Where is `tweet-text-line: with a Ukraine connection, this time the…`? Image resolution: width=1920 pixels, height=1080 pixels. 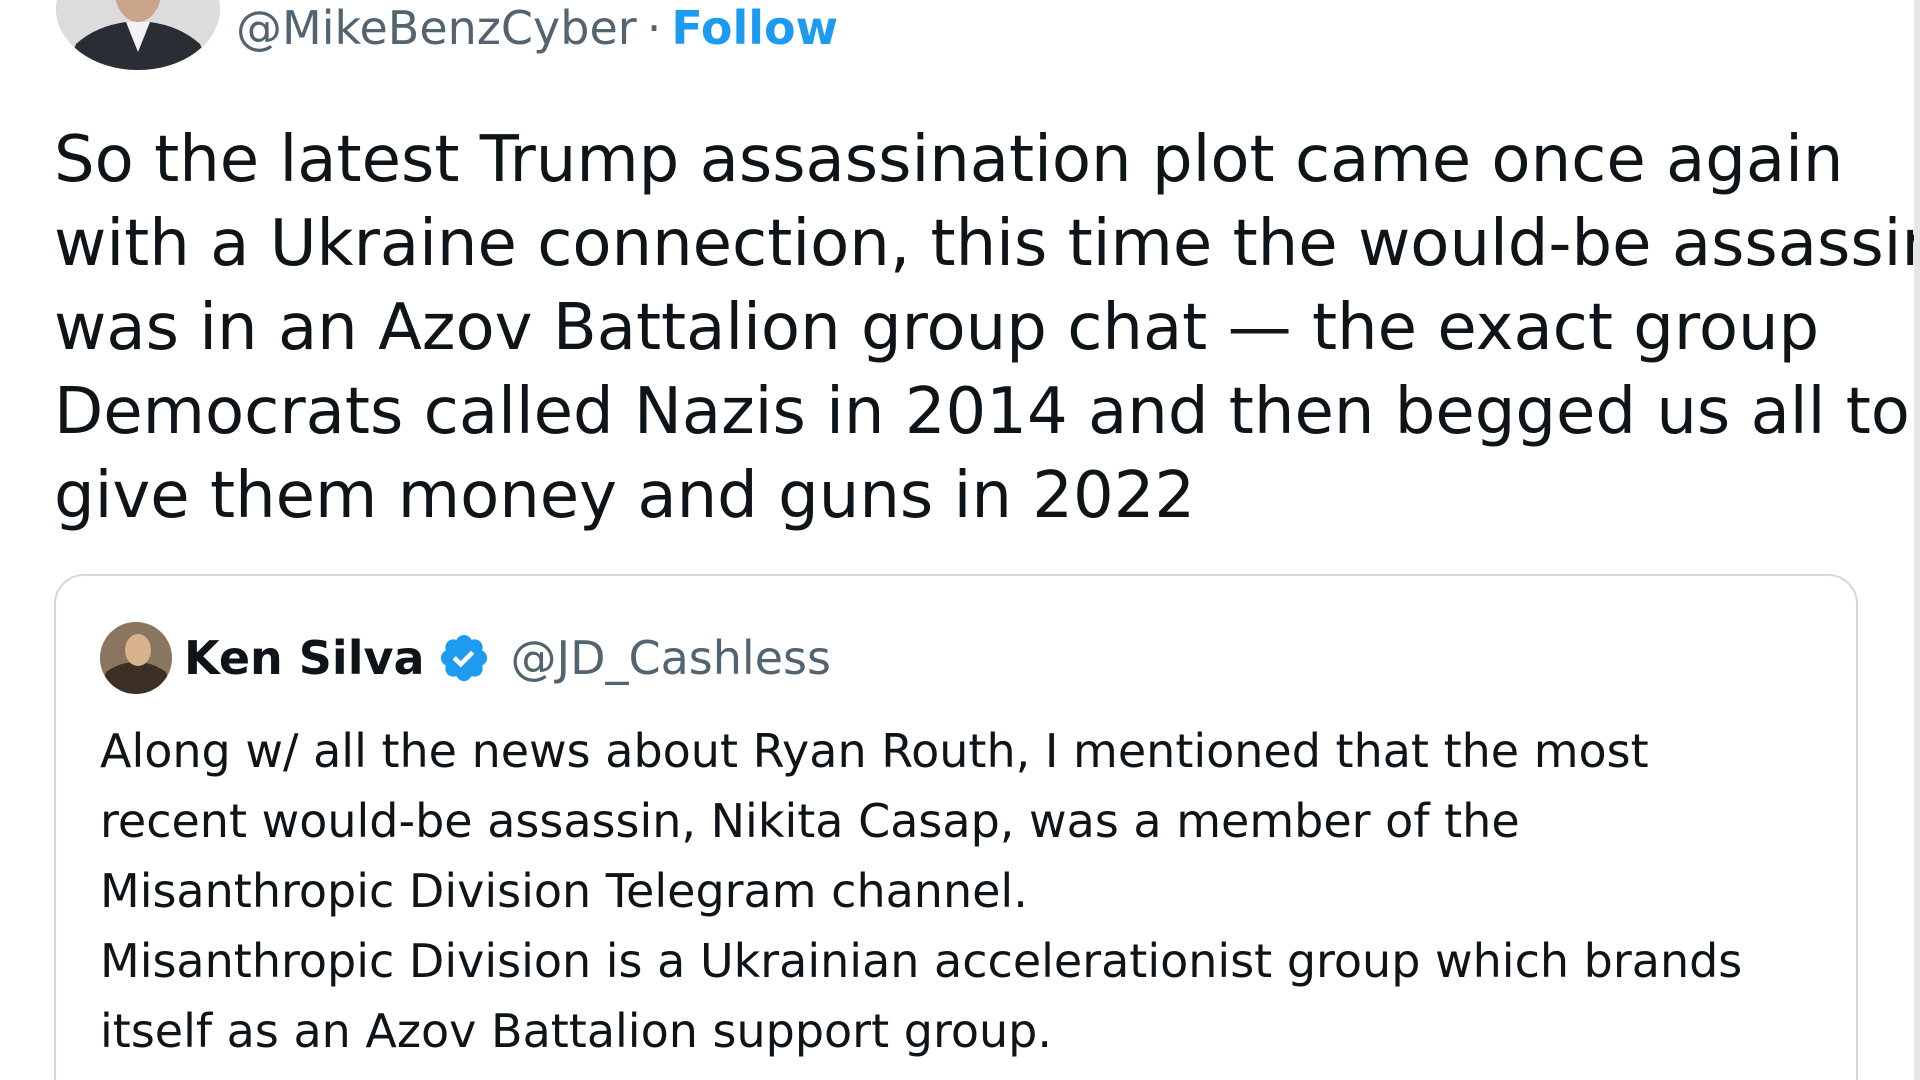
tweet-text-line: with a Ukraine connection, this time the… is located at coordinates (987, 244).